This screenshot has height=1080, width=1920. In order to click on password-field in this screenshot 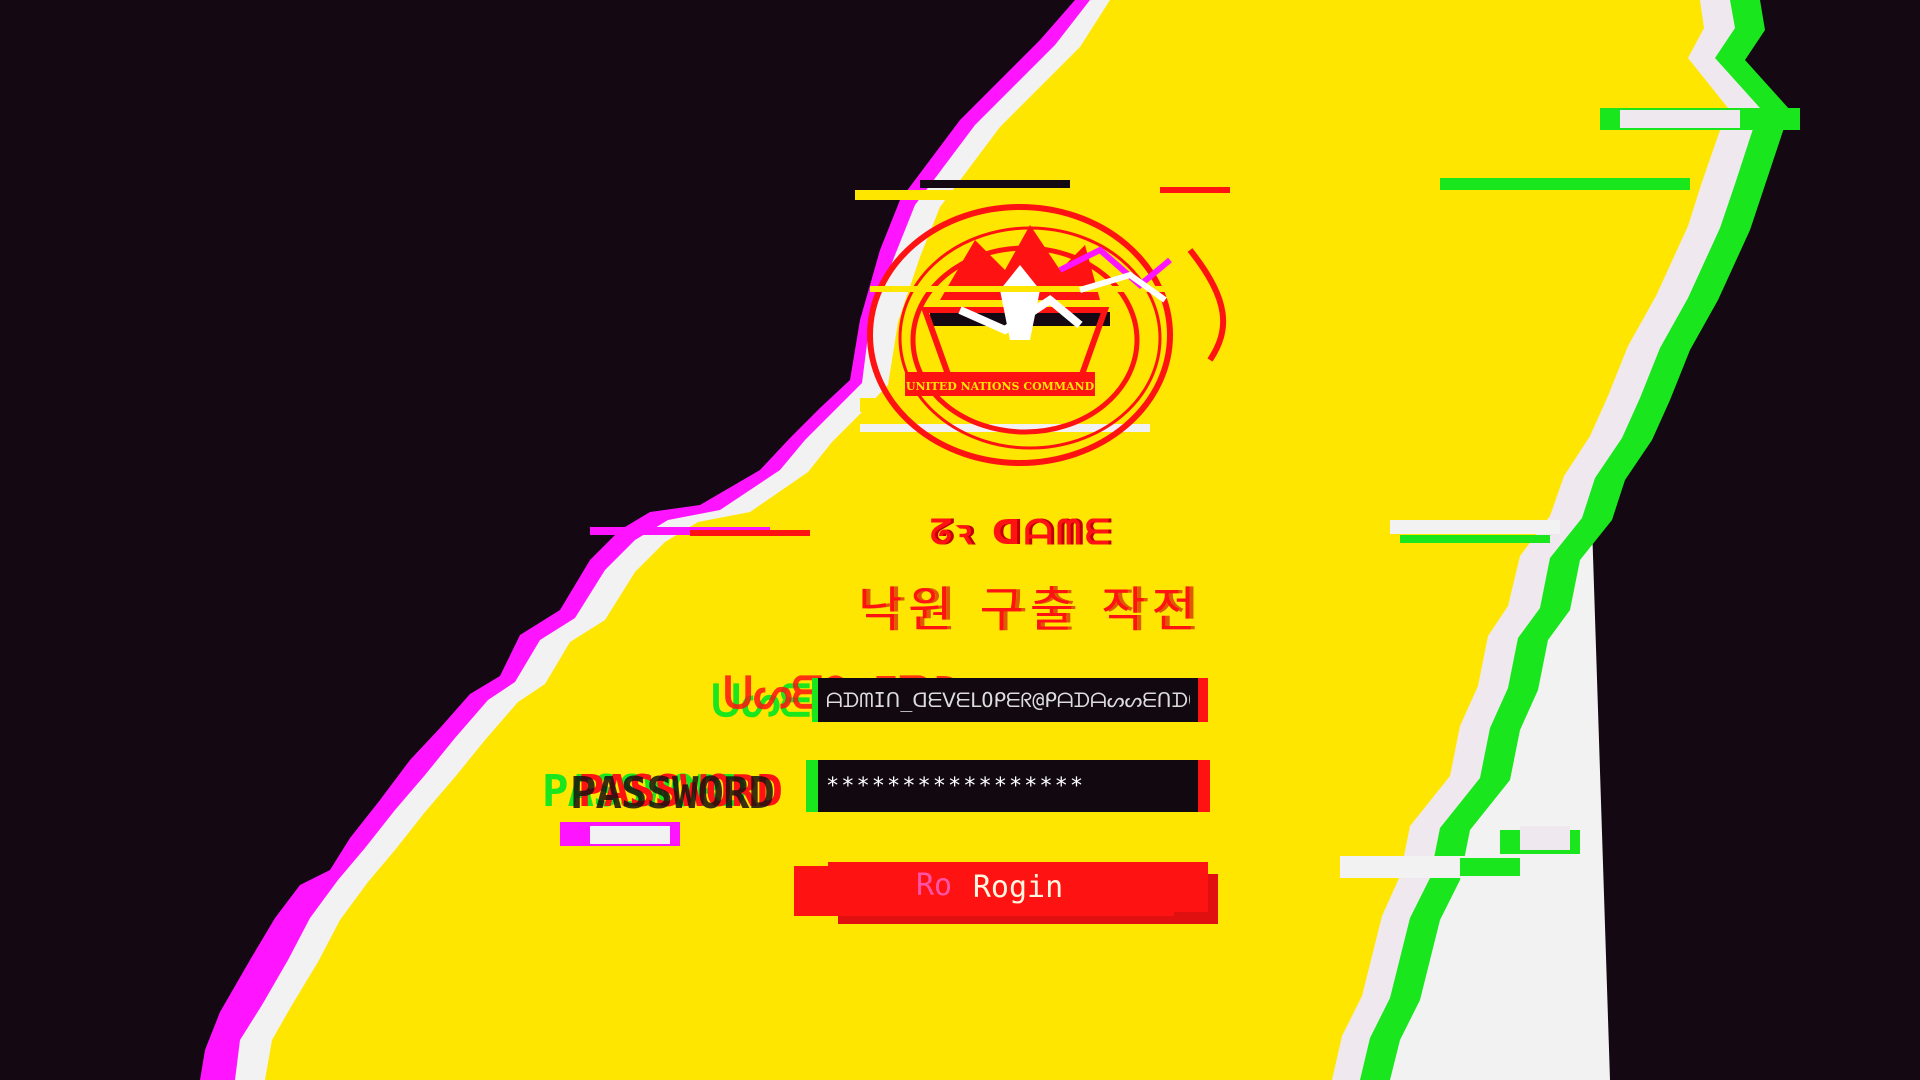, I will do `click(1008, 786)`.